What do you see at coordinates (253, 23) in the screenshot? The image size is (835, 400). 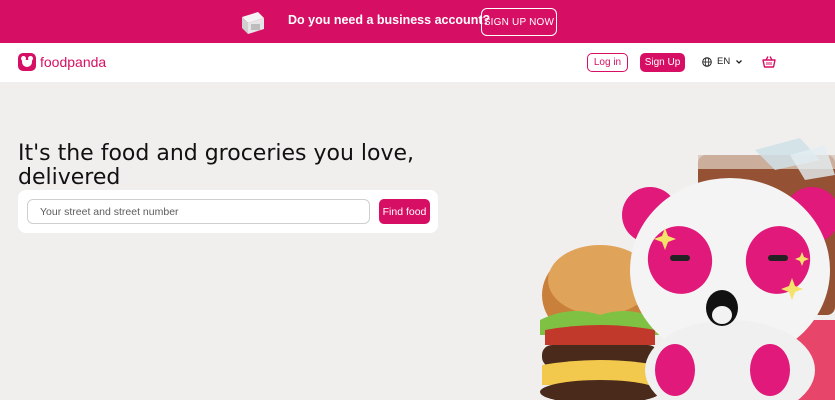 I see `briefcase-icon` at bounding box center [253, 23].